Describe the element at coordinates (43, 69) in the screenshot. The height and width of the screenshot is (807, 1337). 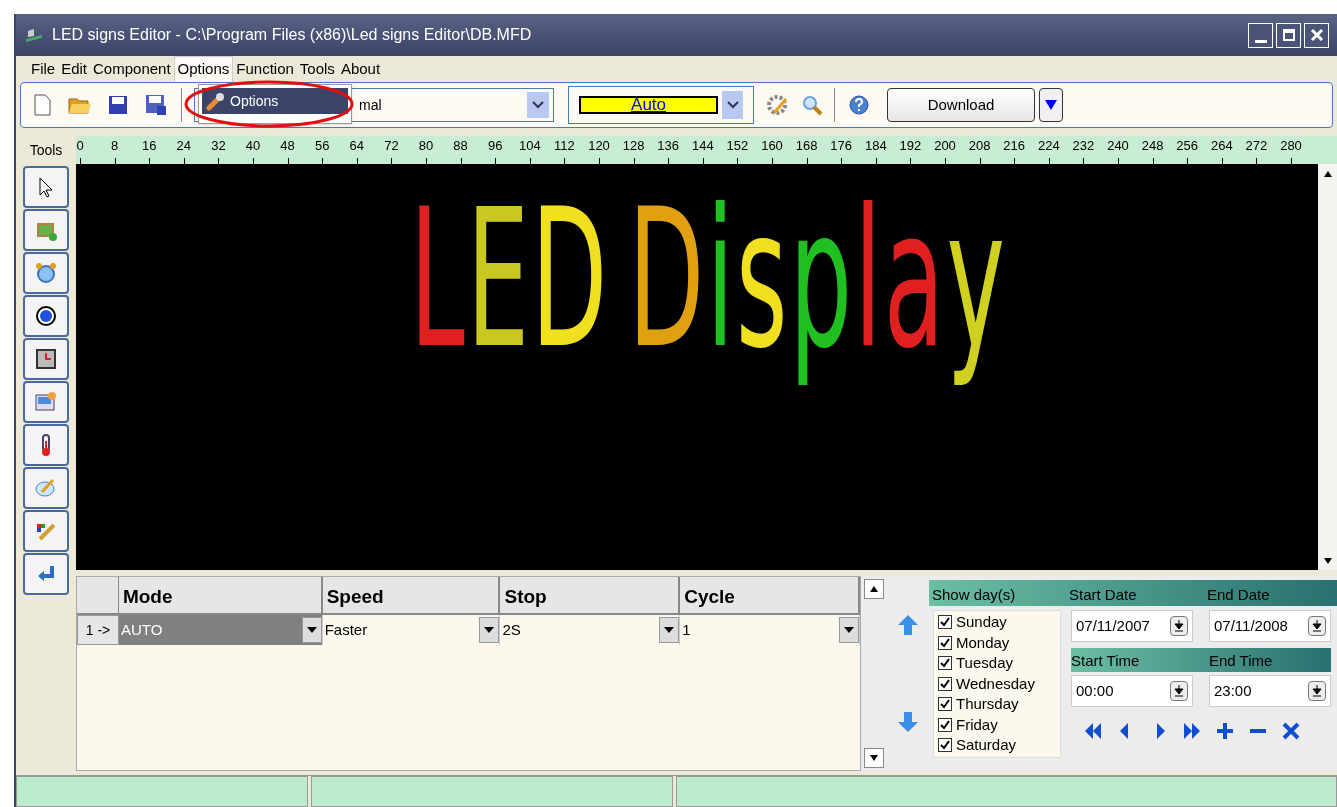
I see `menu-item: File` at that location.